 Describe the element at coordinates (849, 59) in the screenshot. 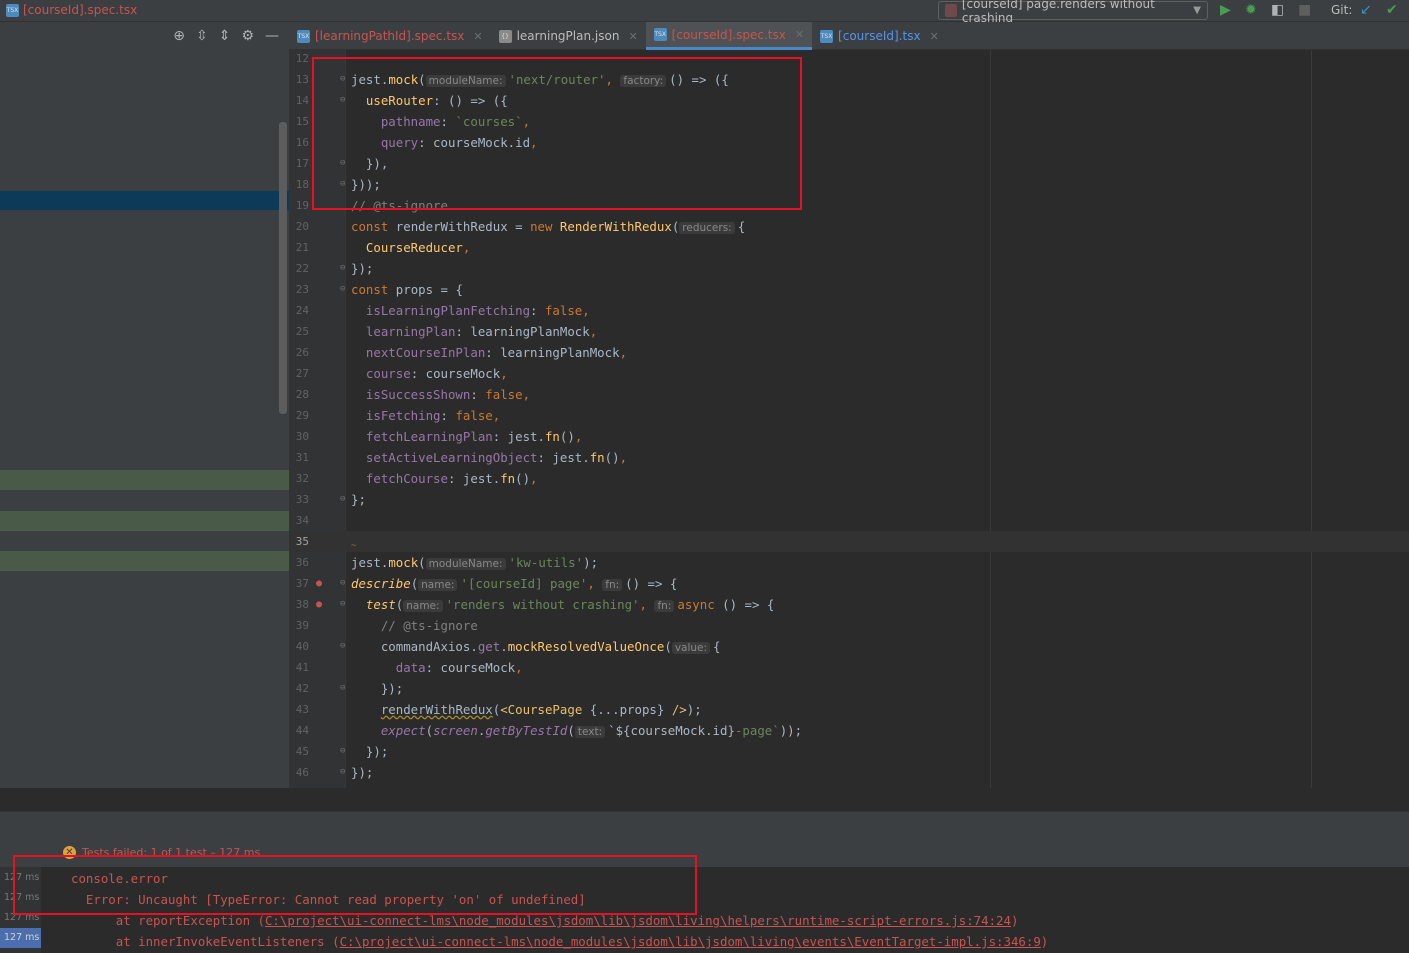

I see `code-line: 12` at that location.